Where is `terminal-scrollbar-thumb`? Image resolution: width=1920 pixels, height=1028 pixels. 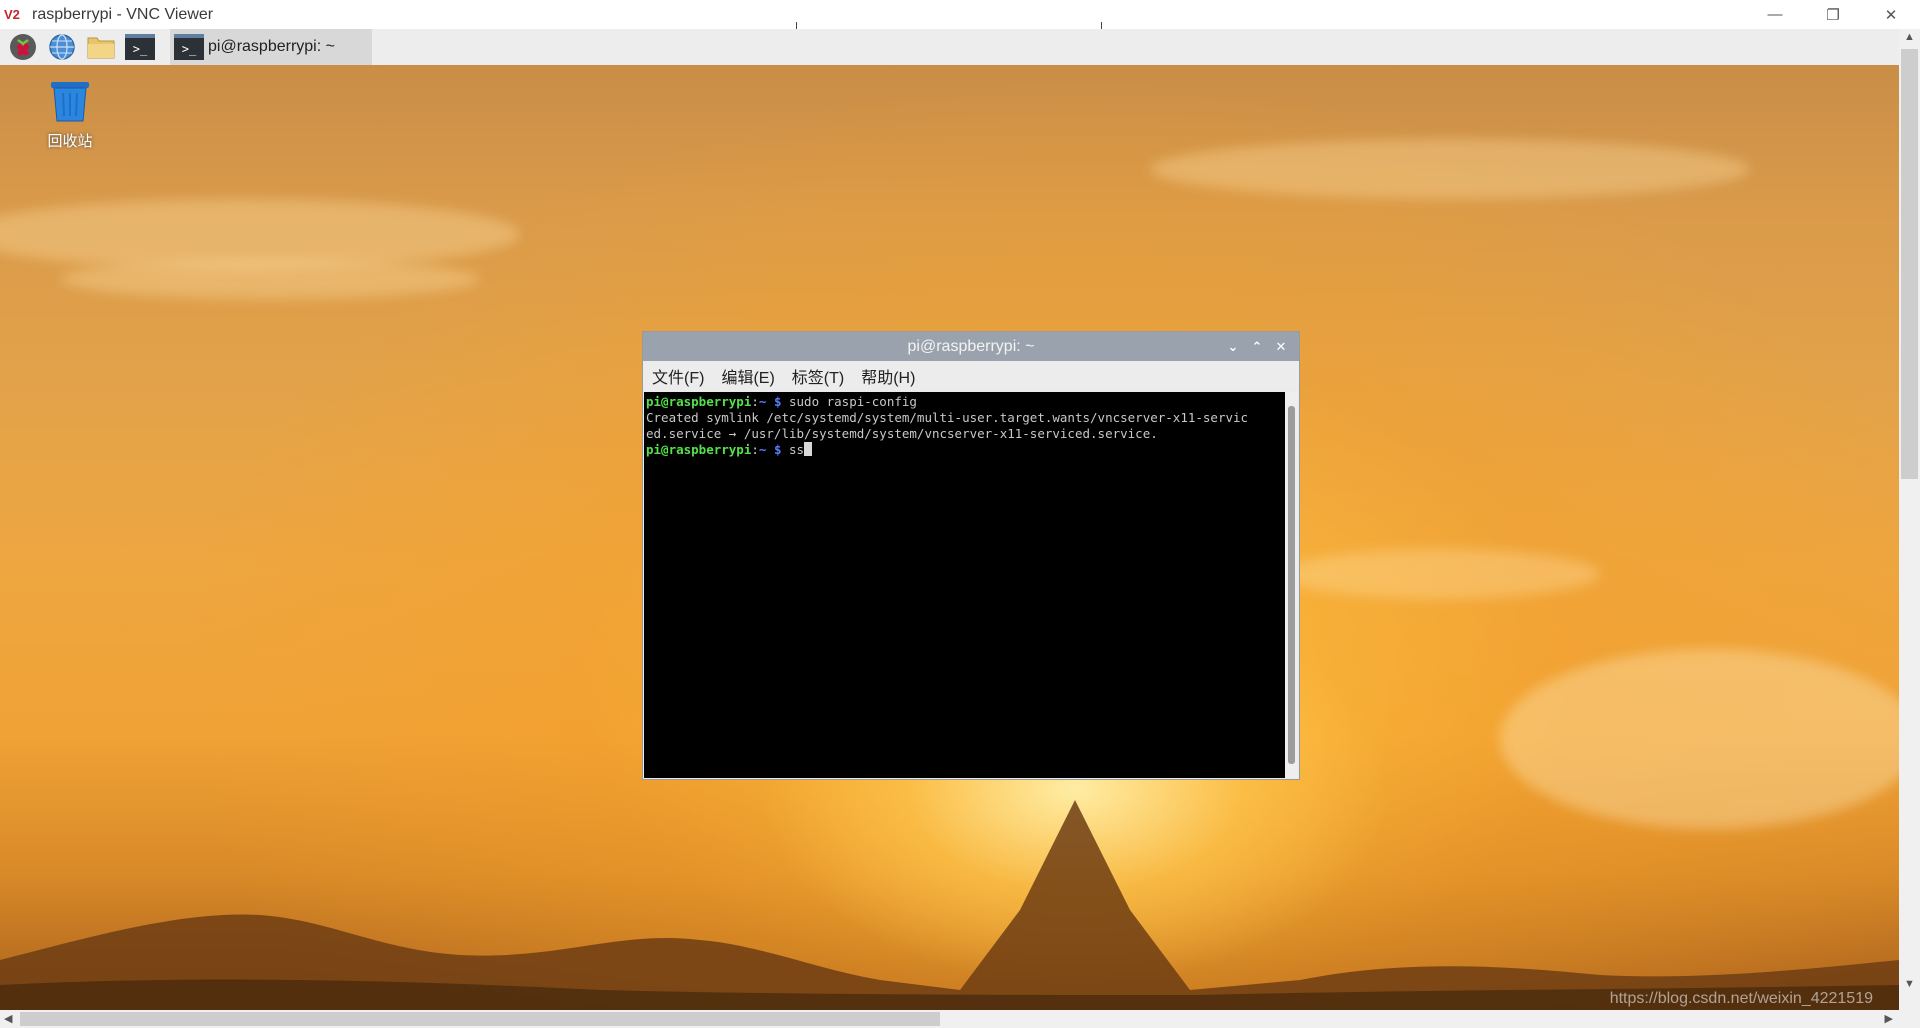 terminal-scrollbar-thumb is located at coordinates (1291, 585).